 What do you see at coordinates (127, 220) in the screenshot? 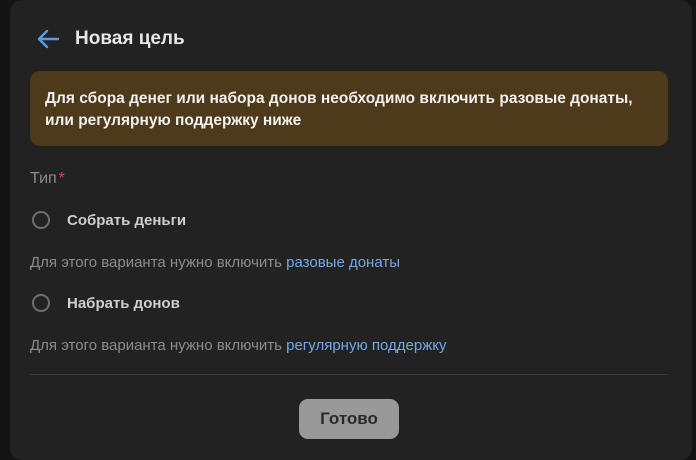
I see `radio-label: Собрать деньги` at bounding box center [127, 220].